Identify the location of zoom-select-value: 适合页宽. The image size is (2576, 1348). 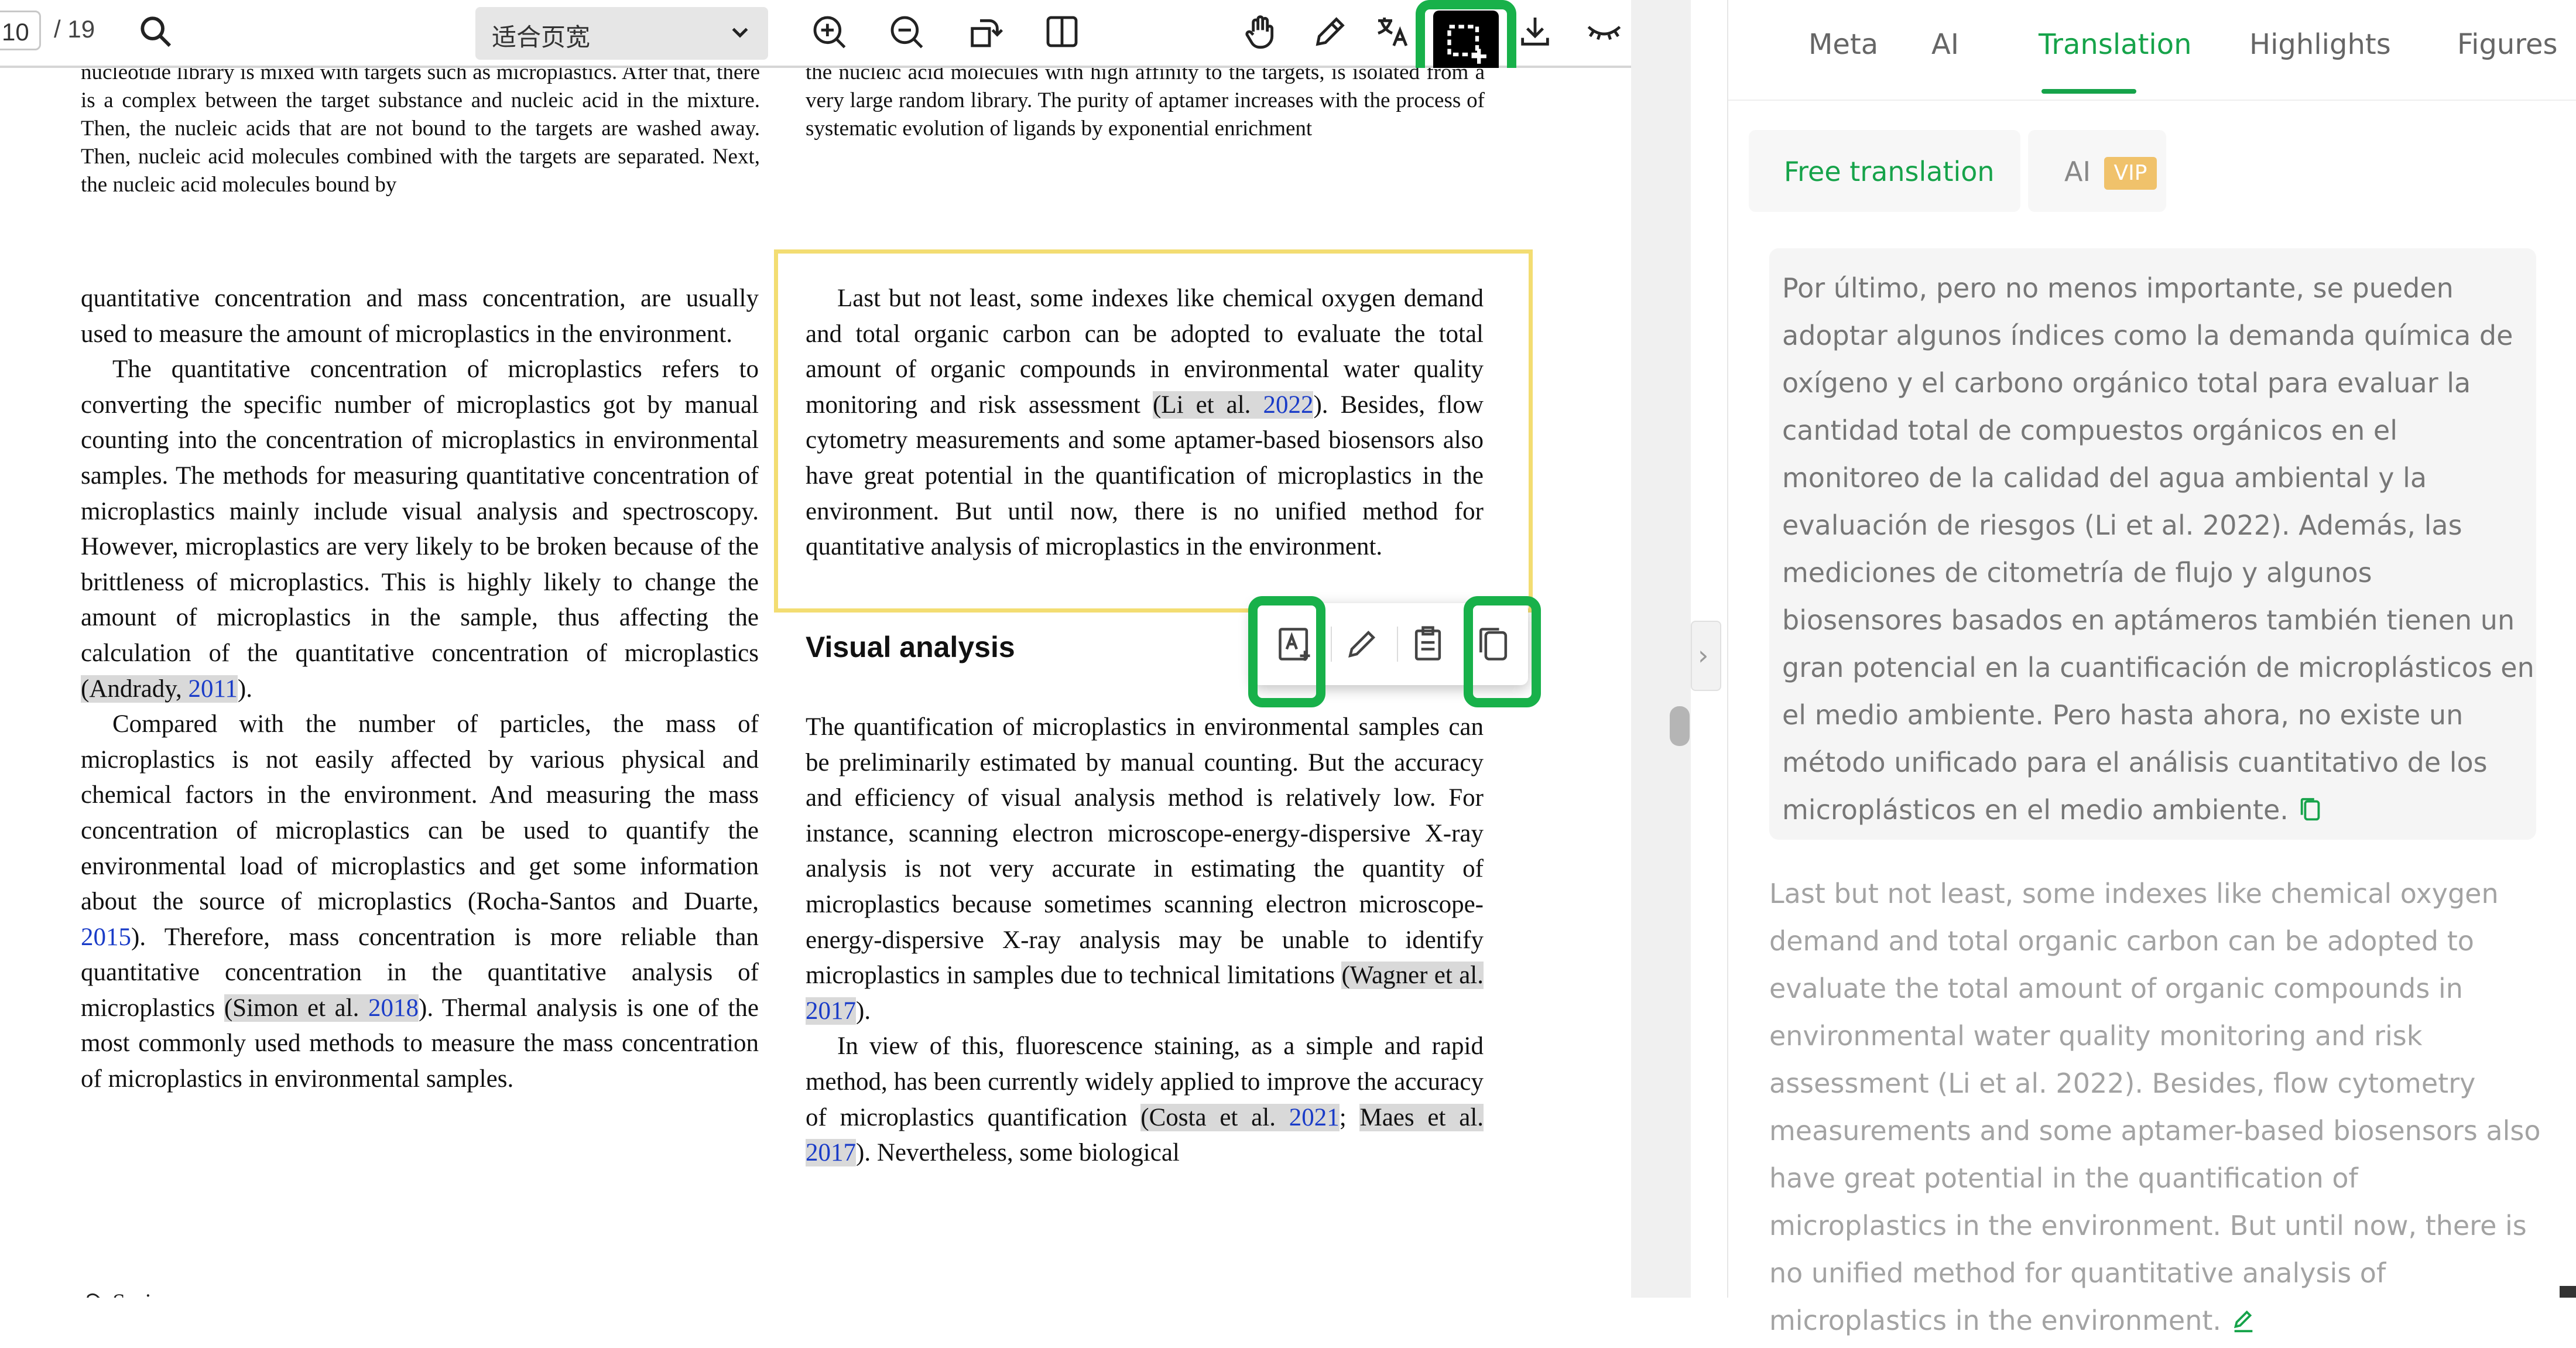
(541, 38).